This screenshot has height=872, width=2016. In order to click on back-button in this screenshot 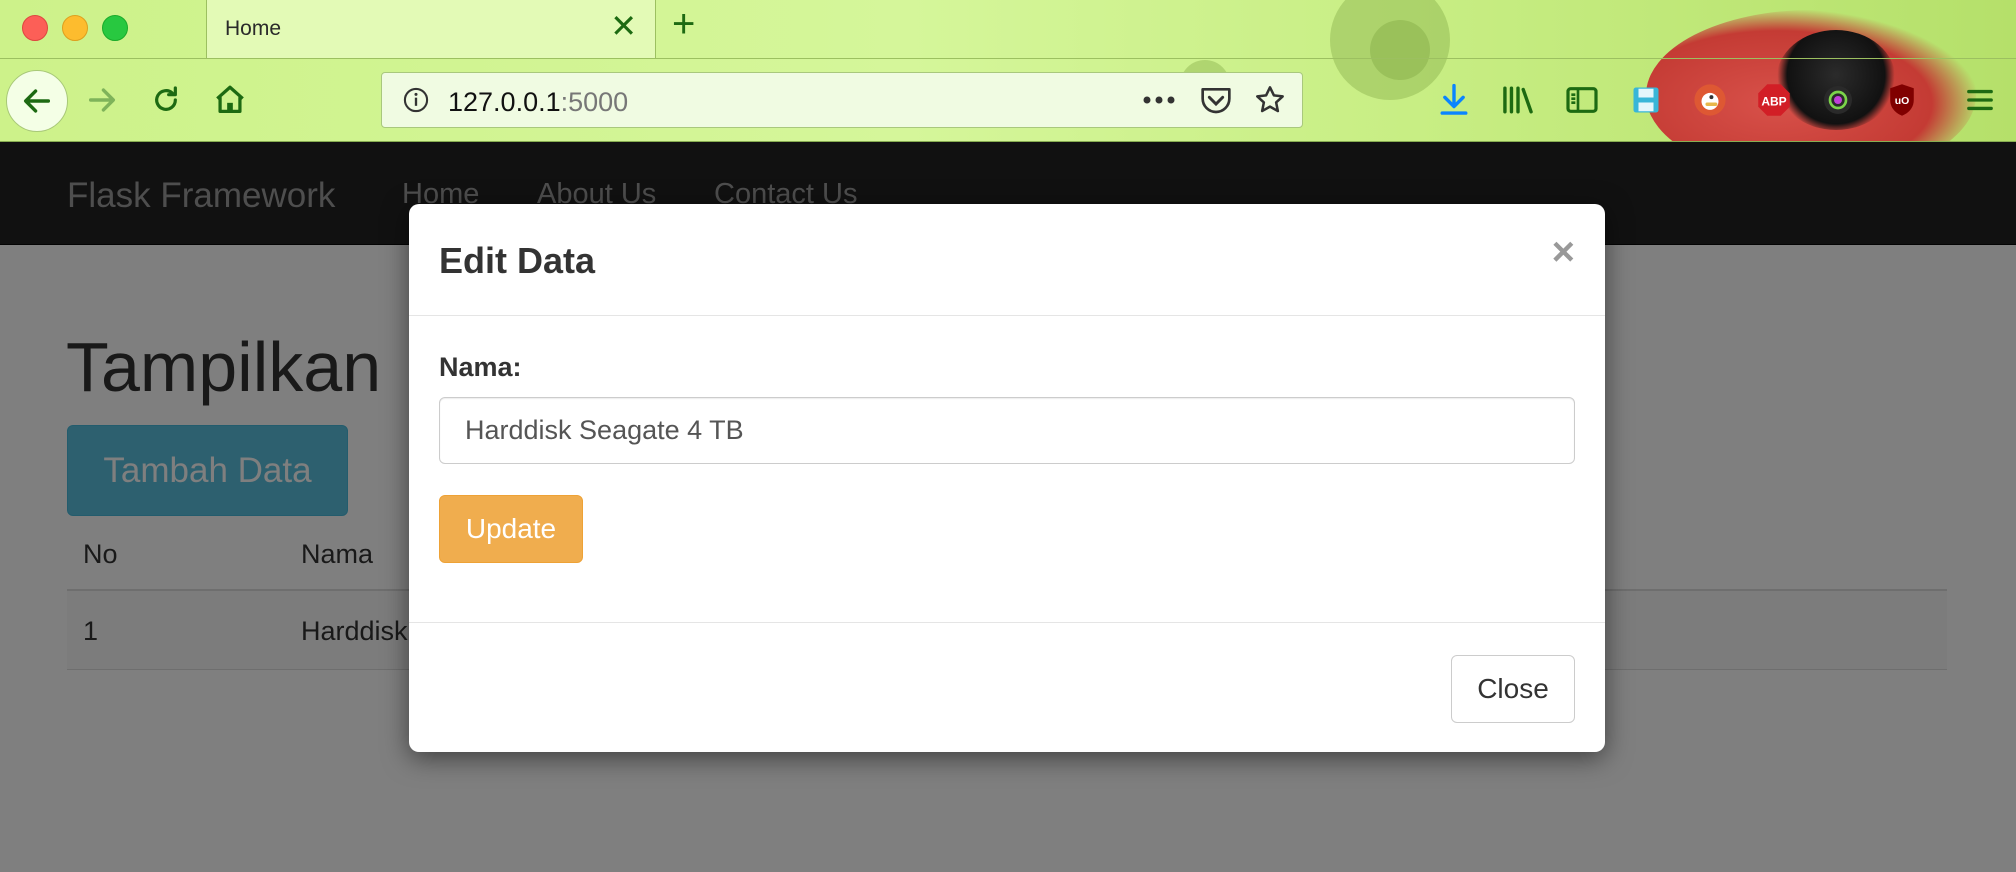, I will do `click(37, 101)`.